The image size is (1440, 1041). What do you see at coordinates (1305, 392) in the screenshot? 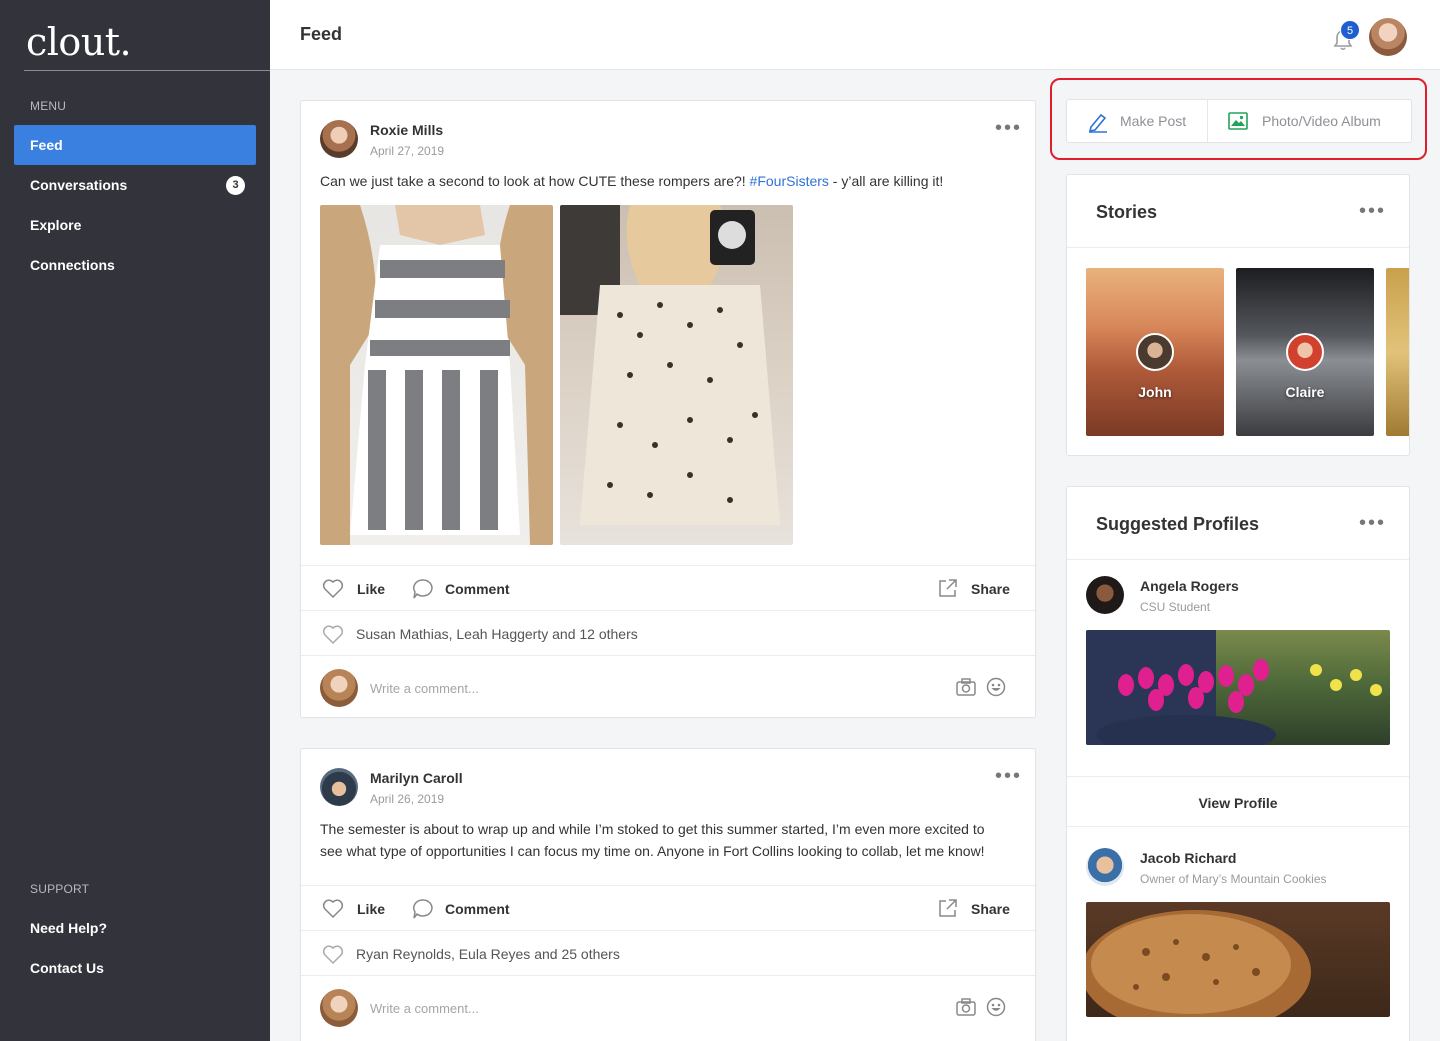
I see `story-name: Claire` at bounding box center [1305, 392].